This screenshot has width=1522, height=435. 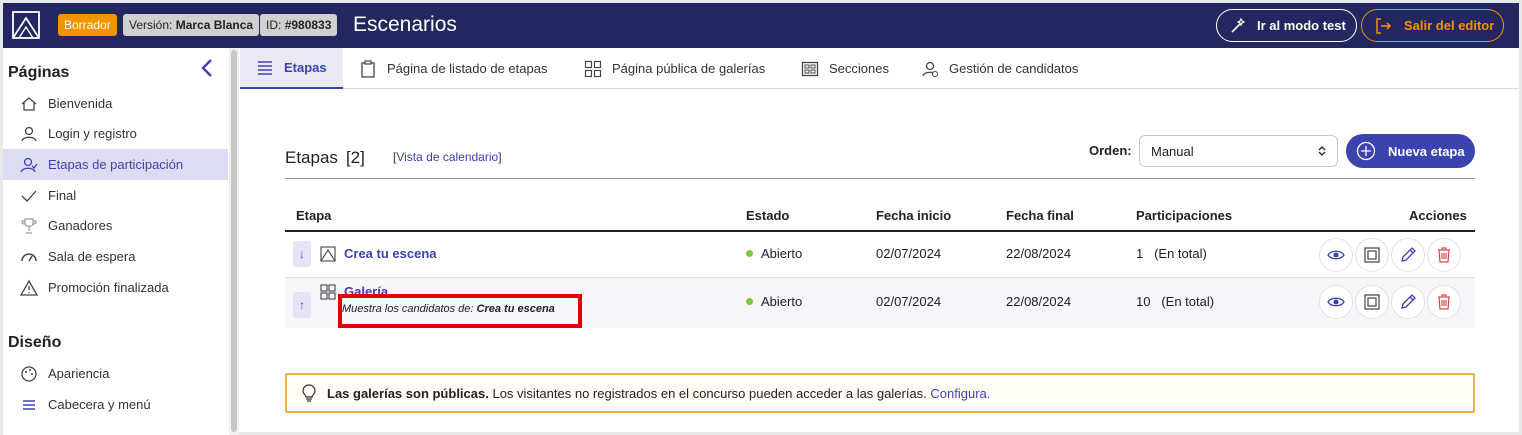 I want to click on id-label: ID:, so click(x=274, y=25).